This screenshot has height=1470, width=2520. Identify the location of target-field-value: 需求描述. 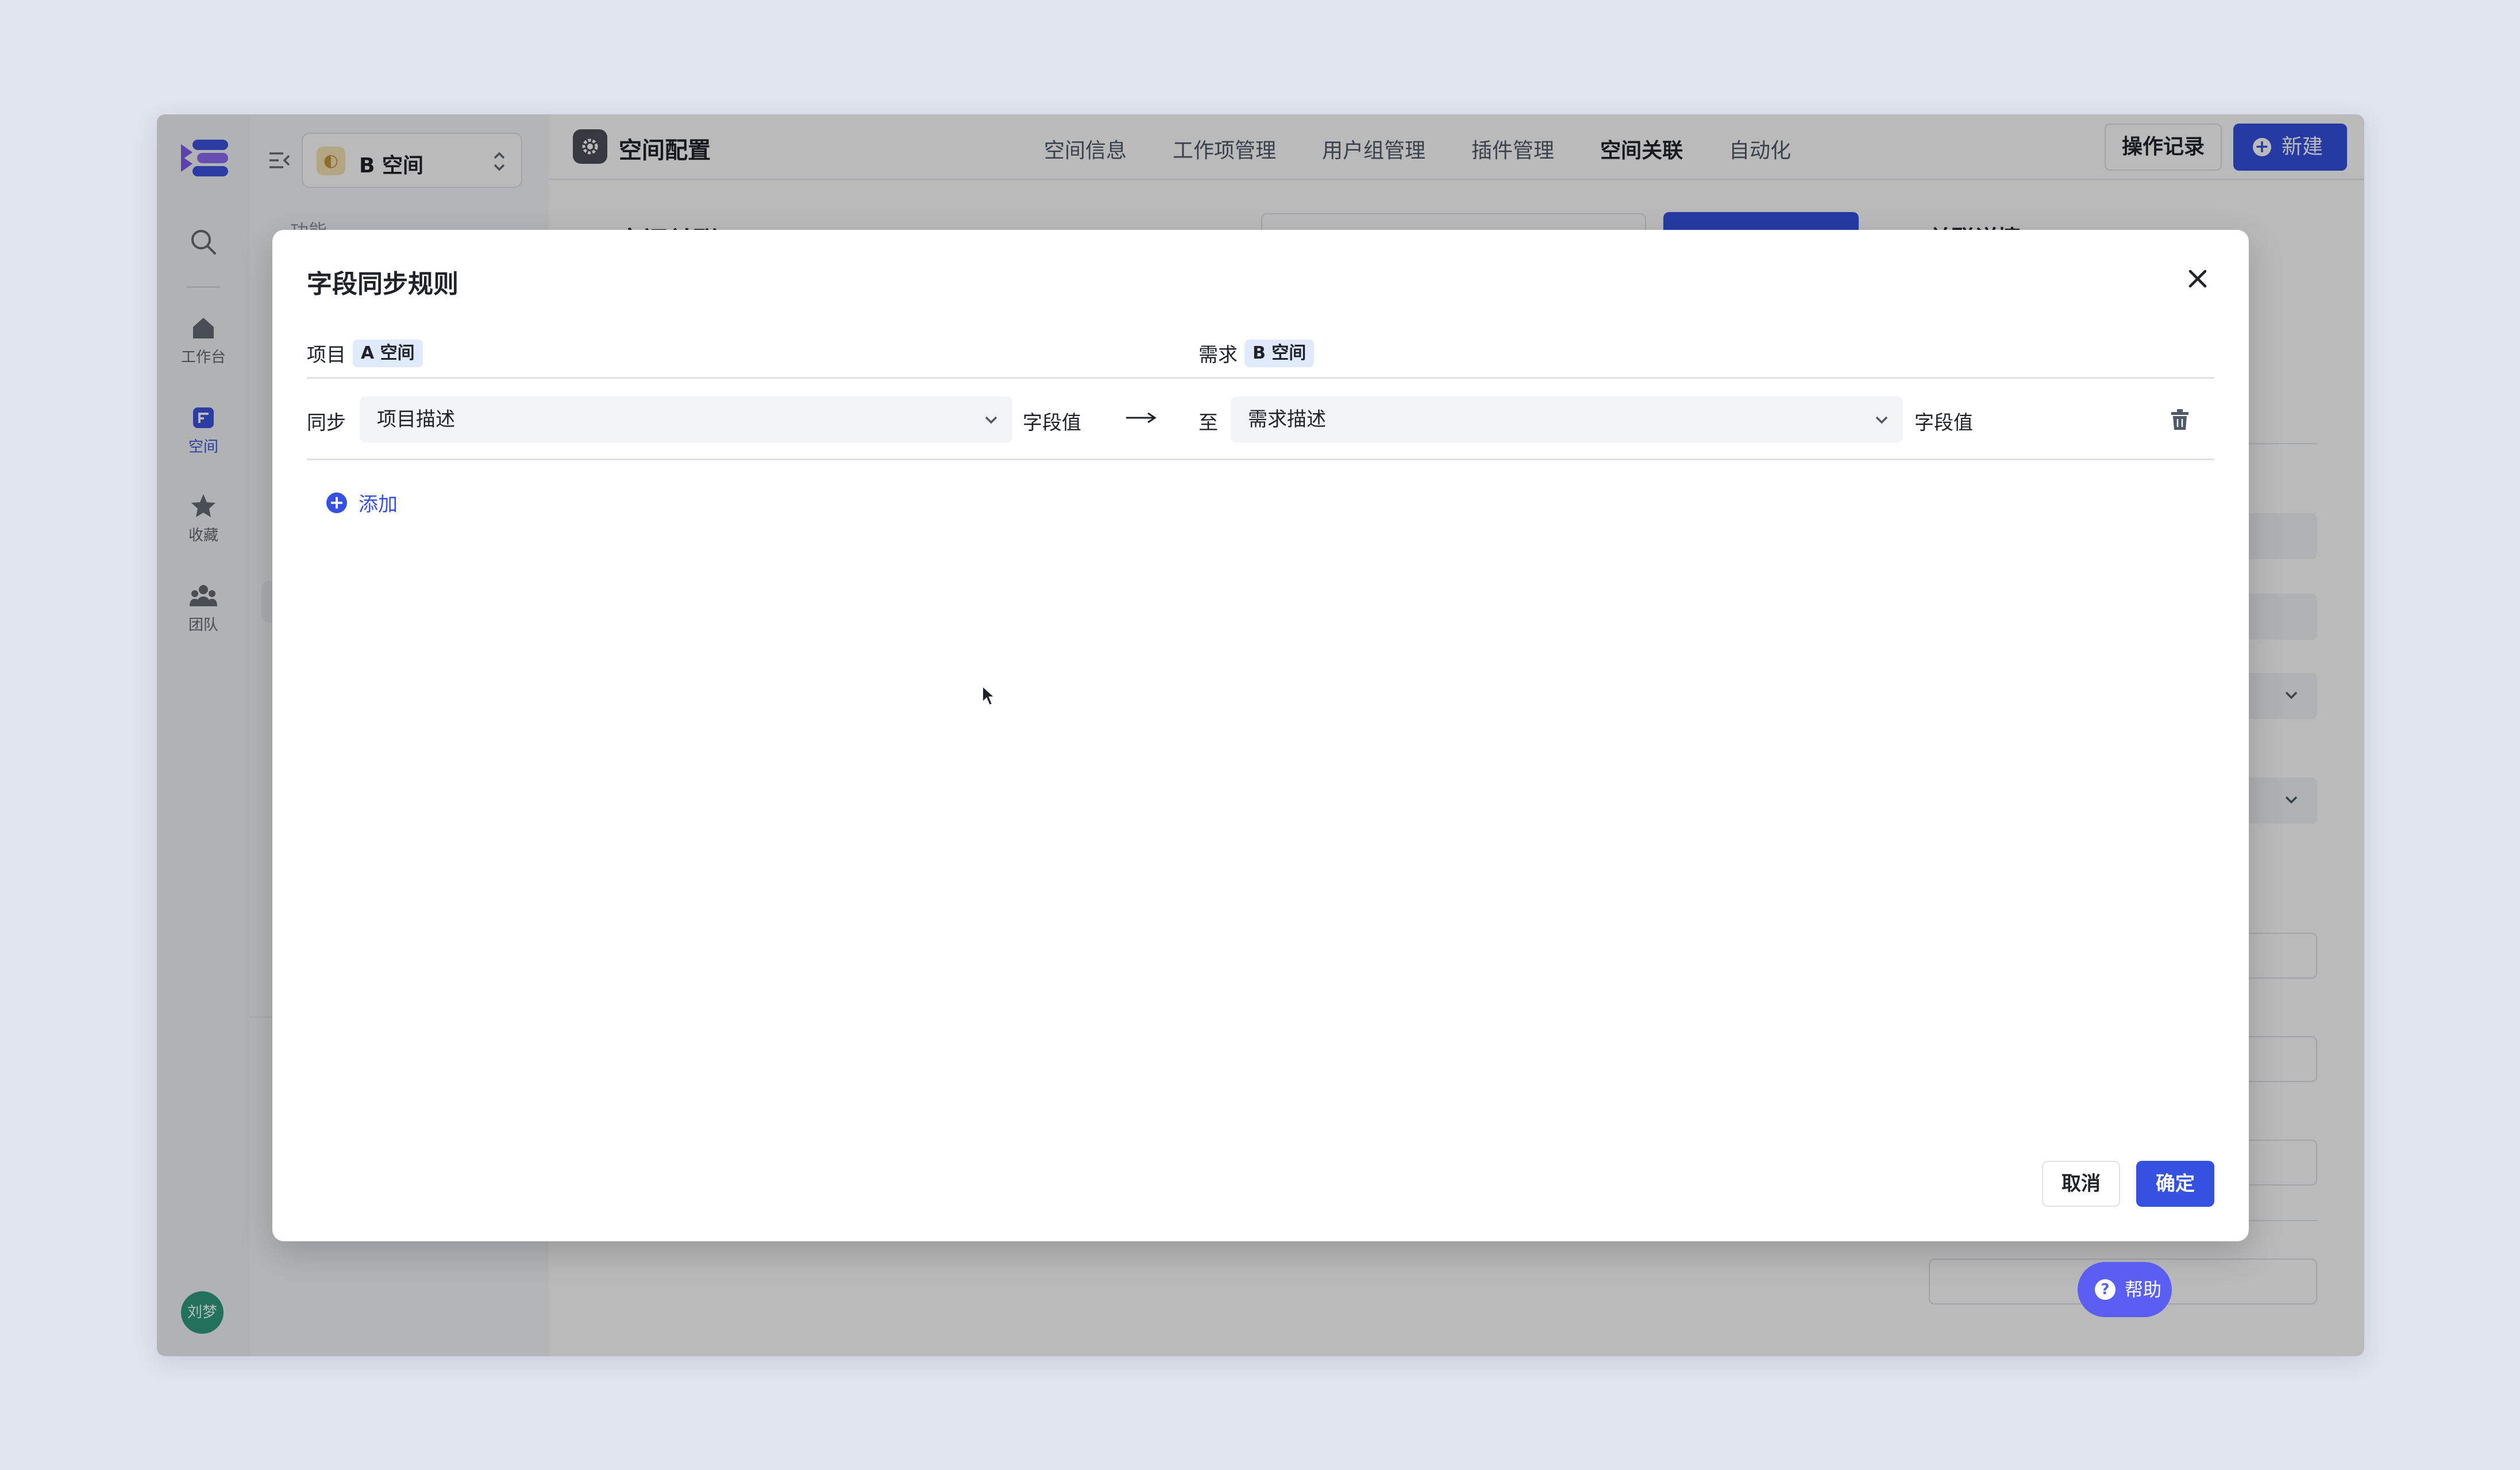
(1287, 419).